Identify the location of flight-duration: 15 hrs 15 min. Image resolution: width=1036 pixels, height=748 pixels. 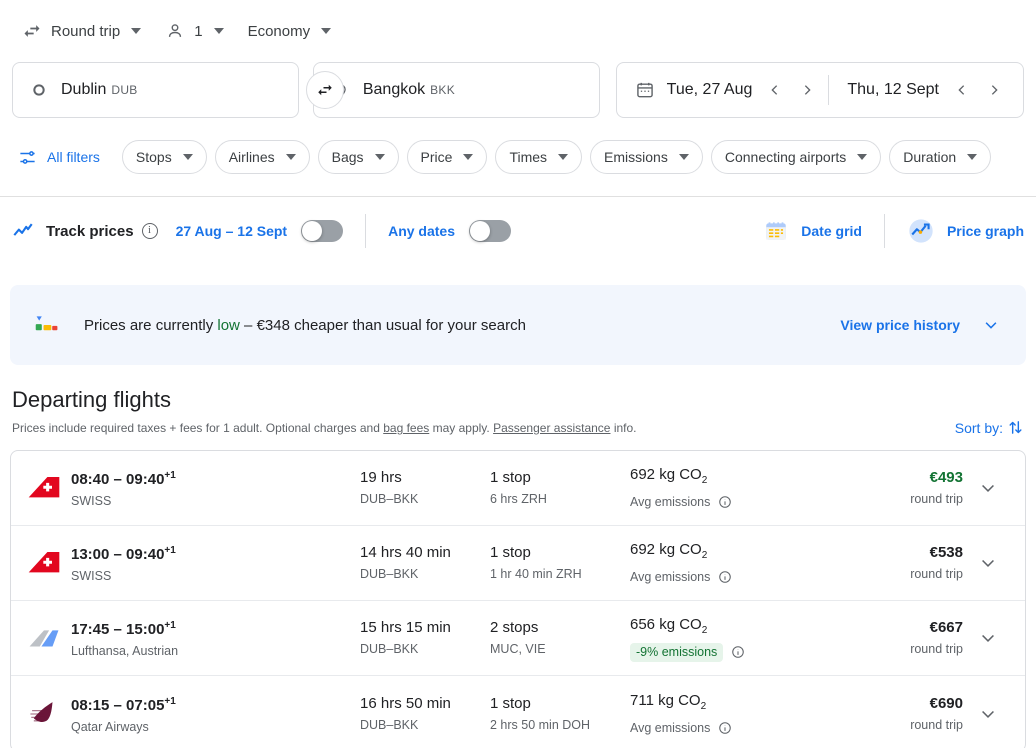
(405, 627).